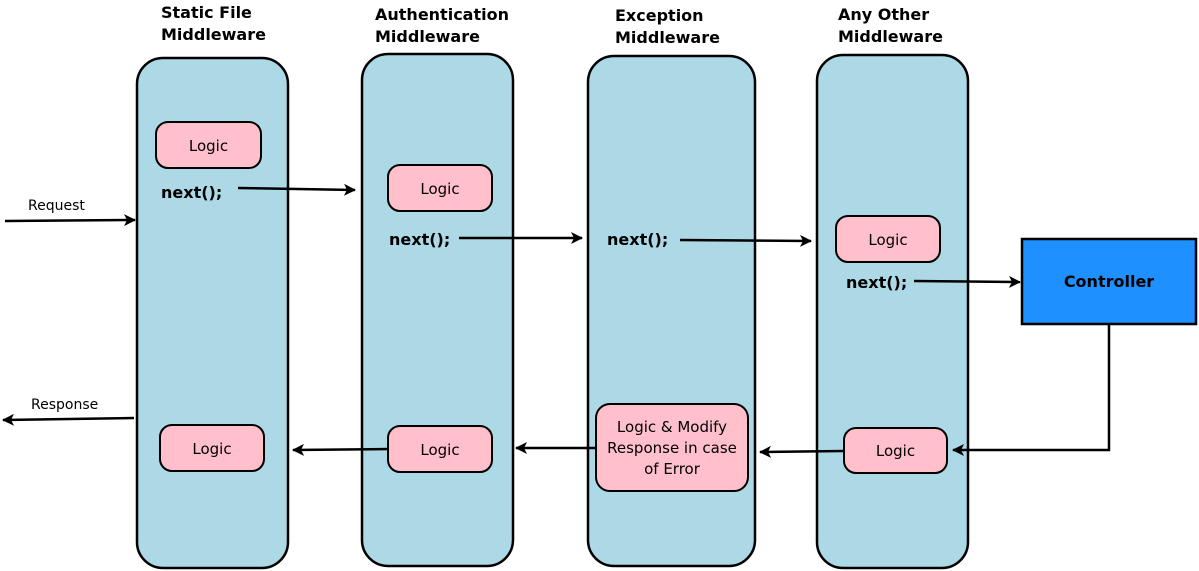 This screenshot has width=1199, height=571. What do you see at coordinates (890, 36) in the screenshot?
I see `any-other-title-line2: Middleware` at bounding box center [890, 36].